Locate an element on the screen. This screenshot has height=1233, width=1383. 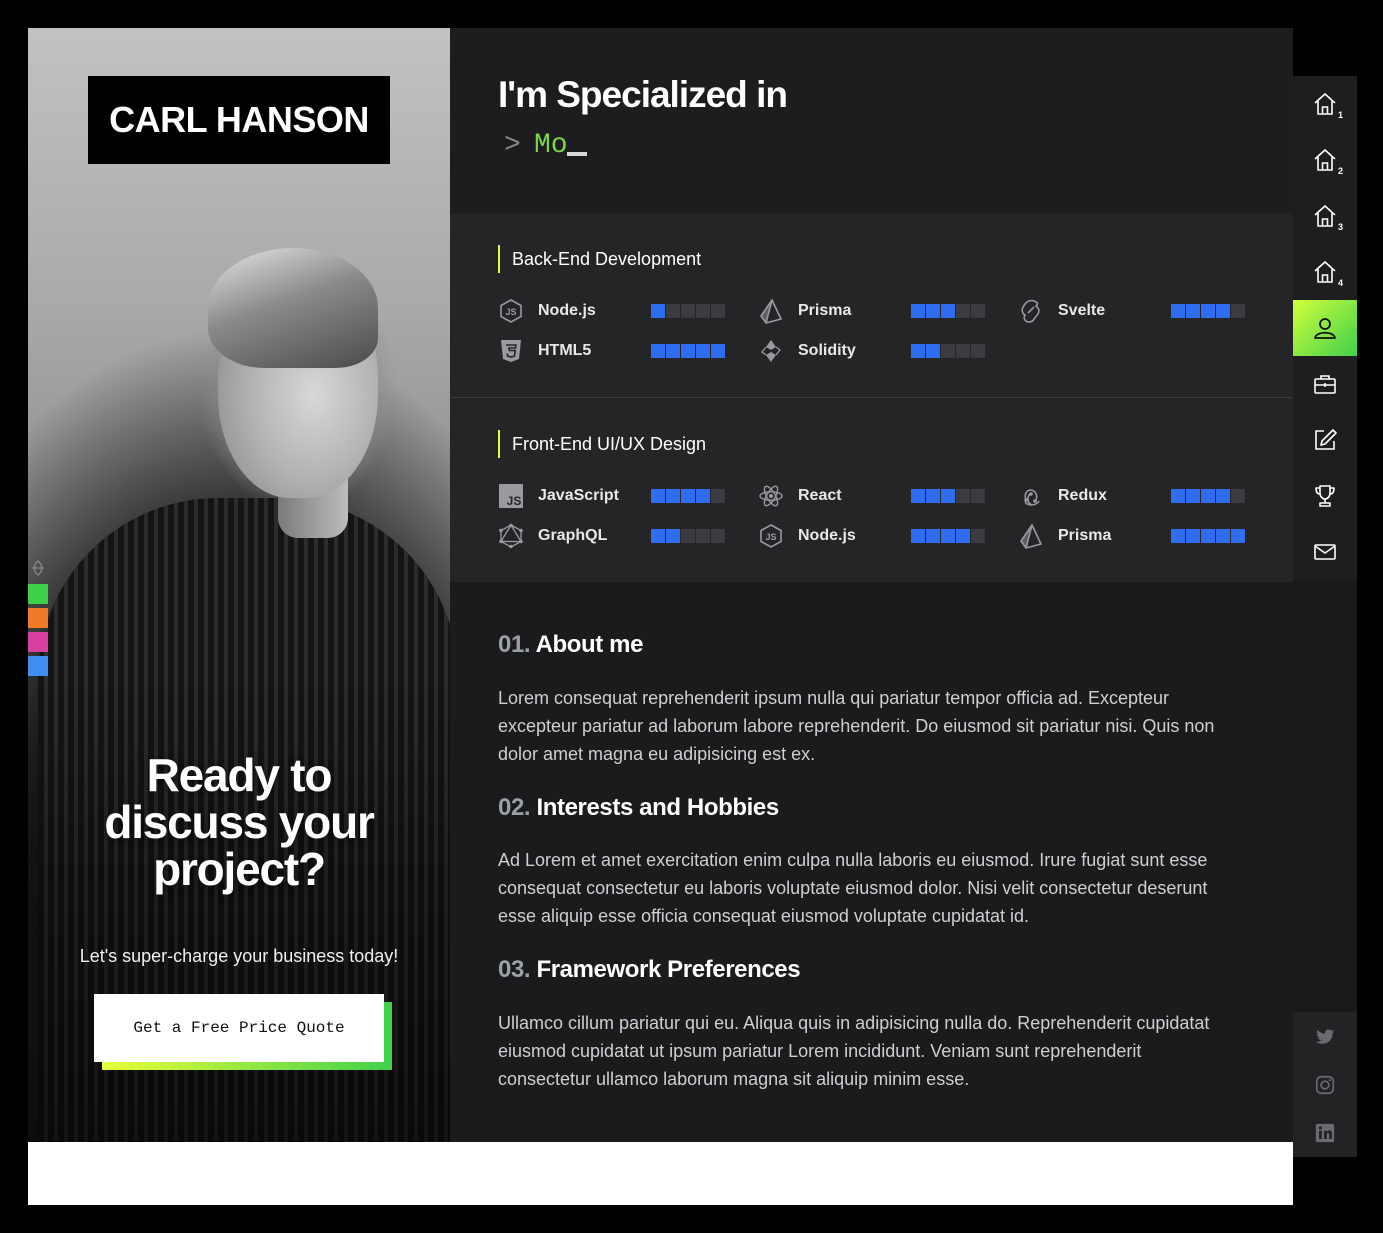
skill-name: GraphQL is located at coordinates (573, 535).